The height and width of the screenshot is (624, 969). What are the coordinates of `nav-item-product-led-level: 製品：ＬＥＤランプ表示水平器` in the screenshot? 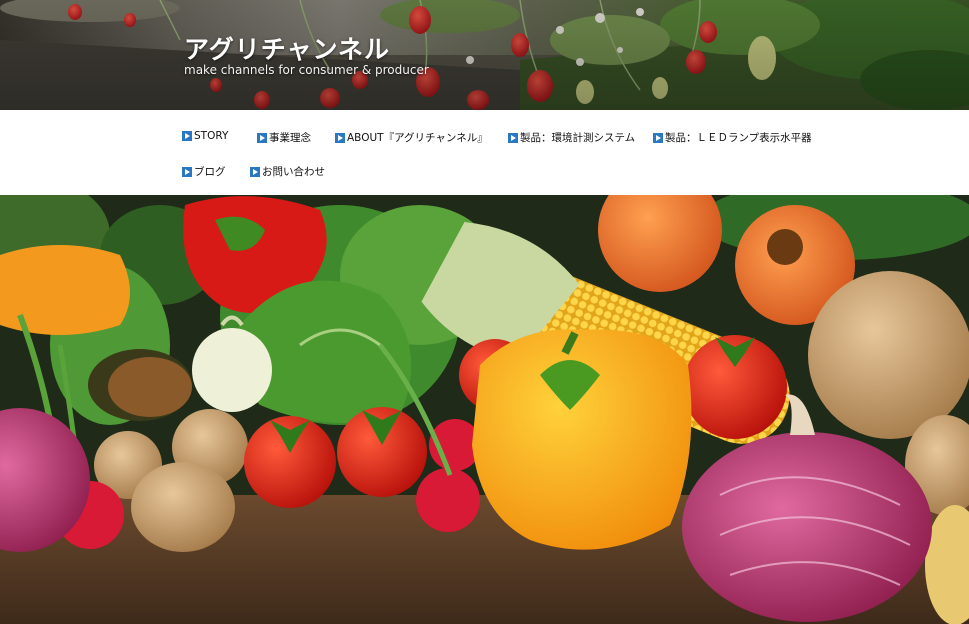 It's located at (732, 137).